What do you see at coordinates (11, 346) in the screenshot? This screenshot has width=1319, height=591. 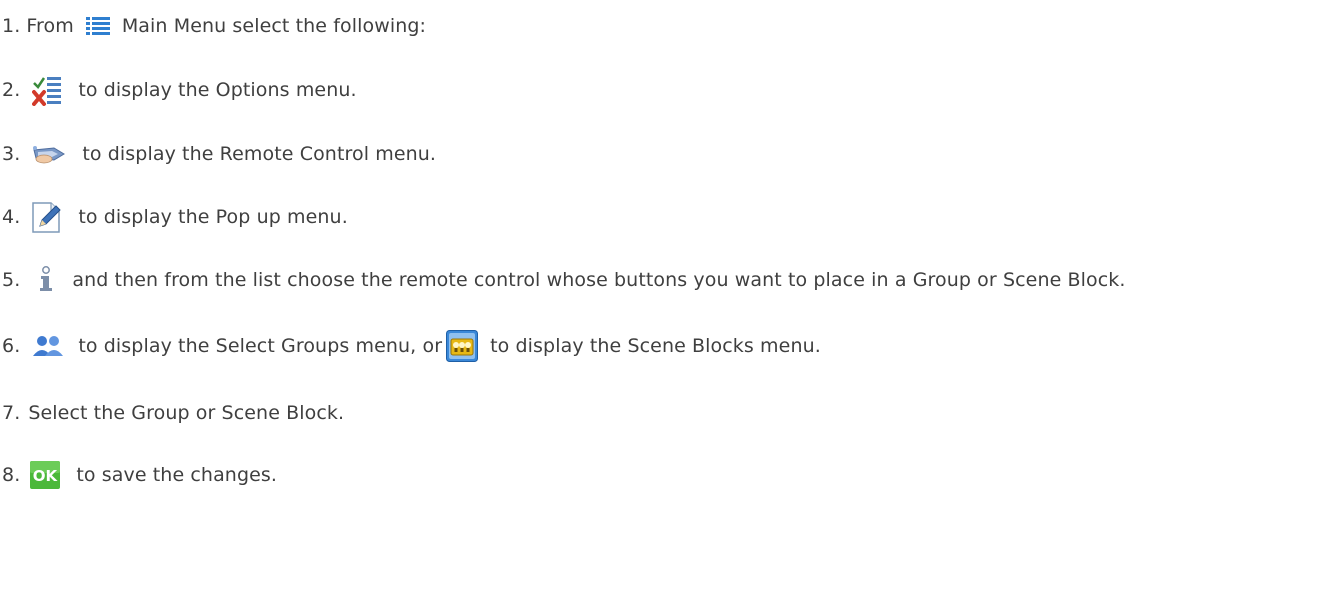 I see `step-number: 6.` at bounding box center [11, 346].